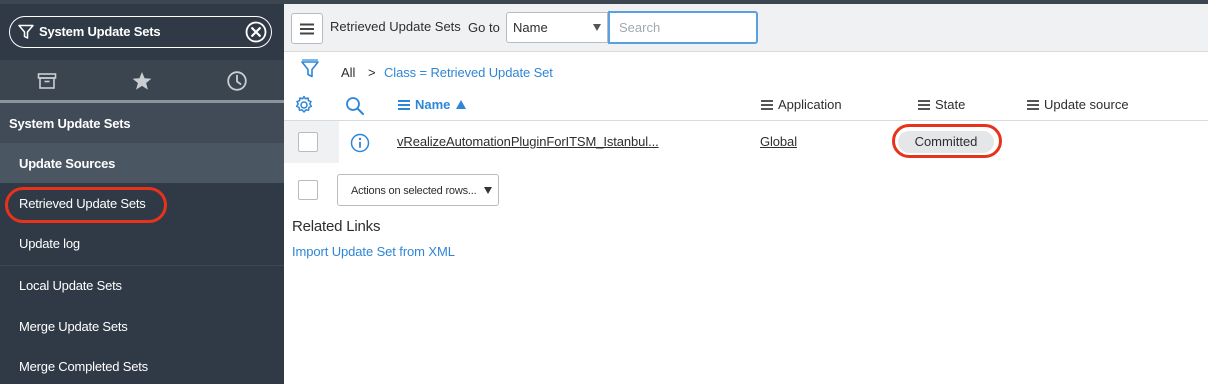 The width and height of the screenshot is (1208, 384). I want to click on column-header-application: Application, so click(801, 104).